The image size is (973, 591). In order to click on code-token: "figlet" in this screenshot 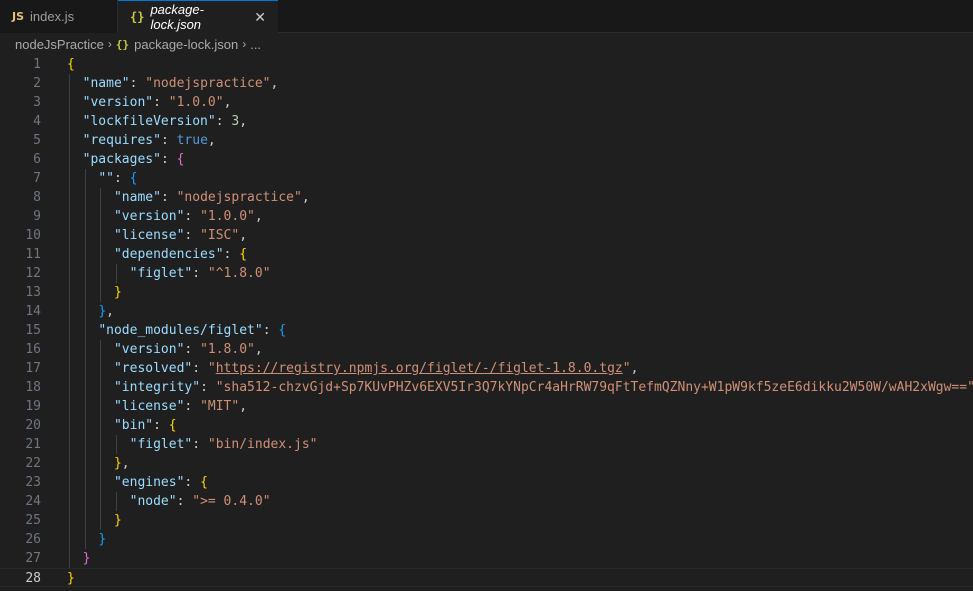, I will do `click(161, 444)`.